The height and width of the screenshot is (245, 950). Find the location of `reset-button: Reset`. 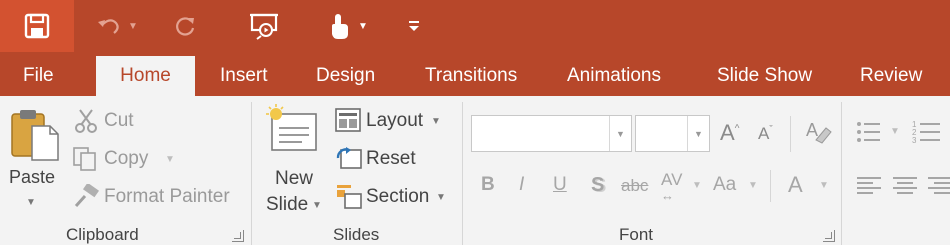

reset-button: Reset is located at coordinates (391, 159).